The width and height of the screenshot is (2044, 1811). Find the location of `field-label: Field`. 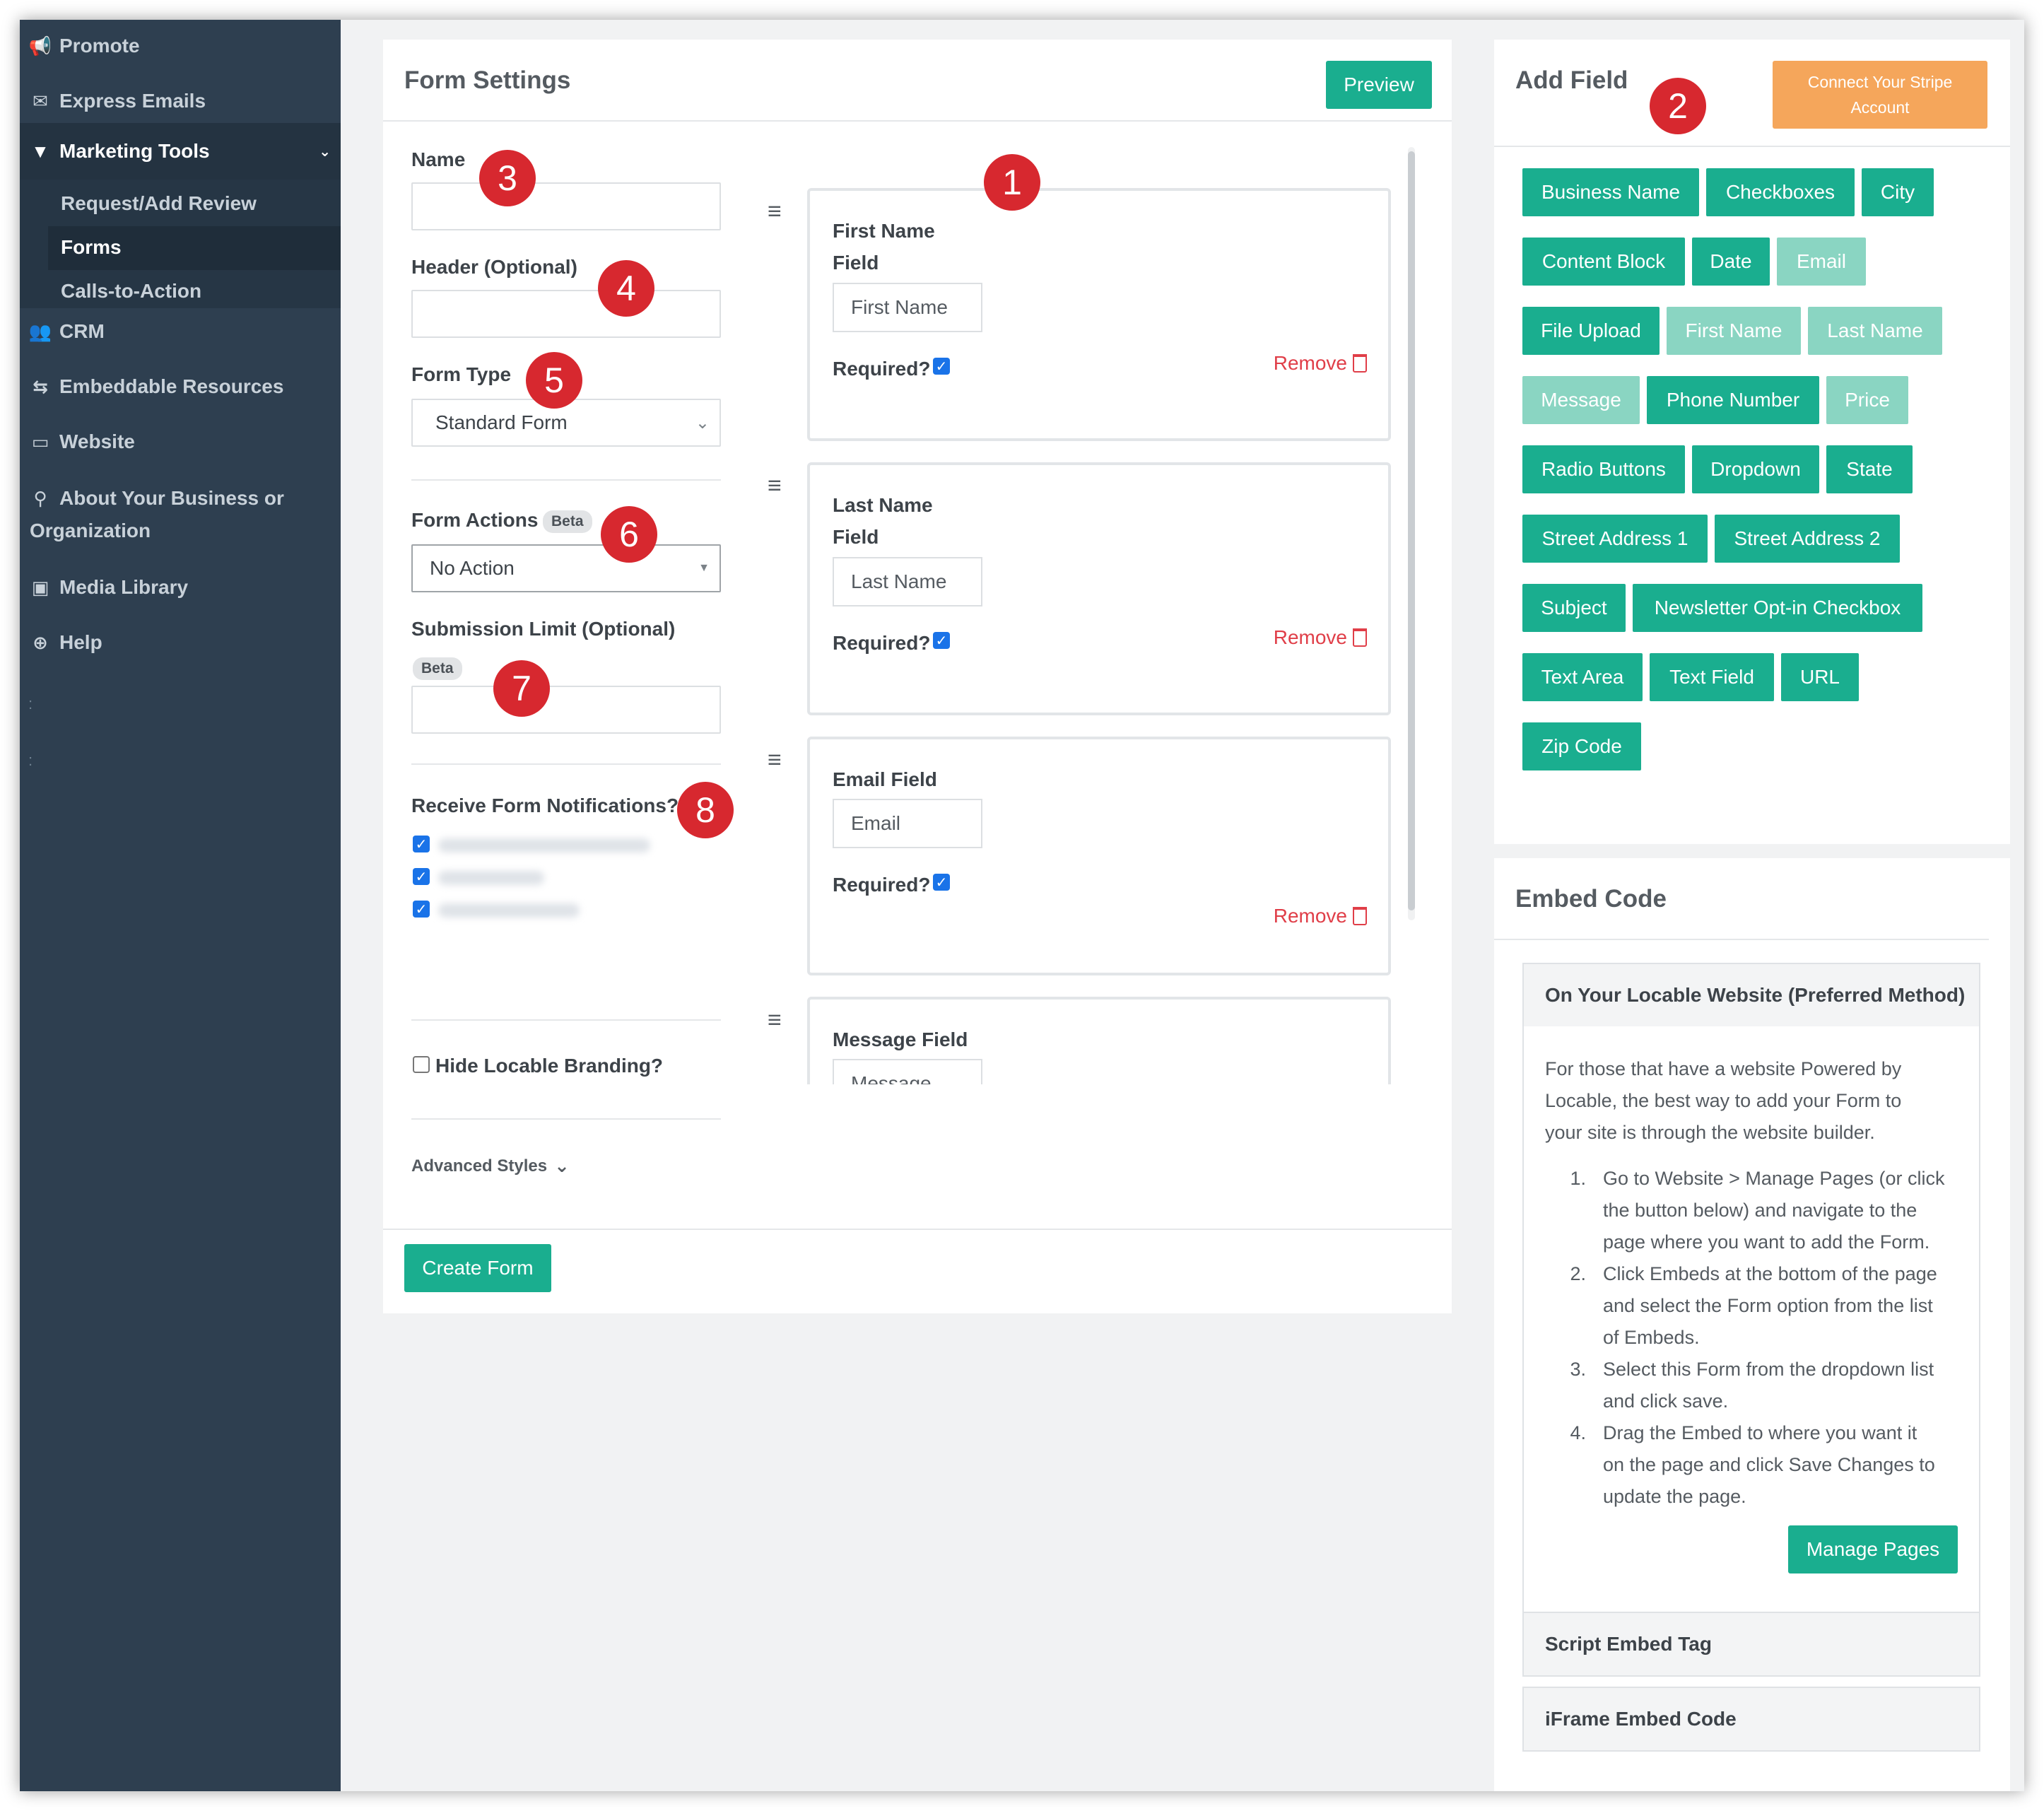

field-label: Field is located at coordinates (856, 537).